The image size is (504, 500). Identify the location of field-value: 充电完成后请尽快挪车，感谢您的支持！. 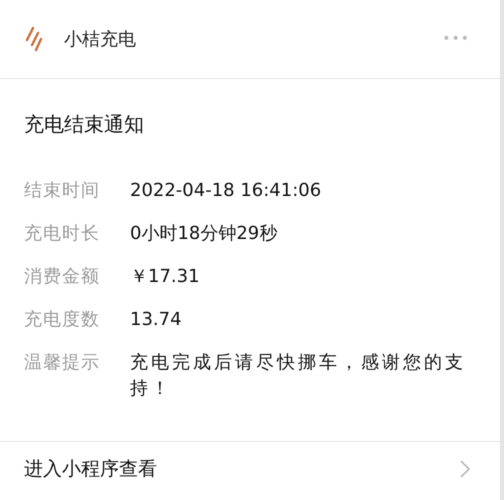
(298, 376).